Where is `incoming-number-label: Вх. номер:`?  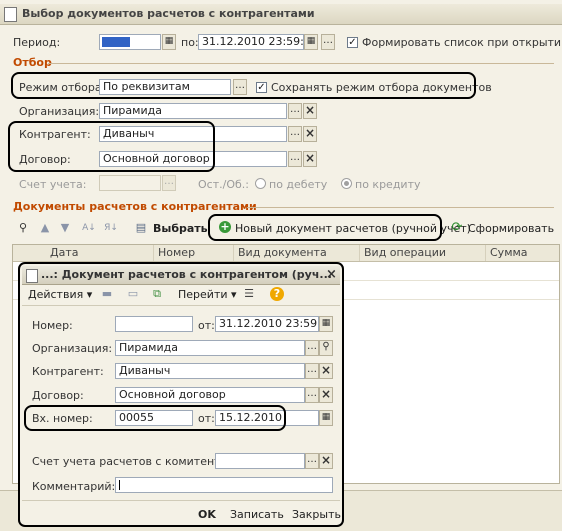
incoming-number-label: Вх. номер: is located at coordinates (62, 418).